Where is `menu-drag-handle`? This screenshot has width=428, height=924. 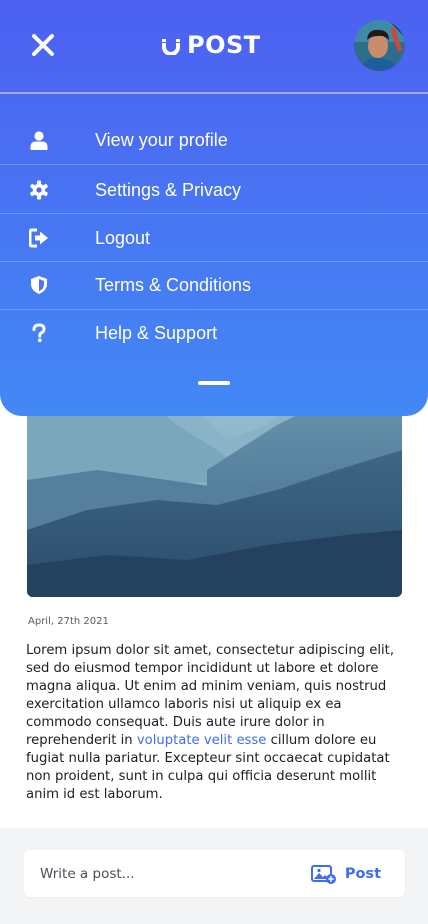 menu-drag-handle is located at coordinates (214, 383).